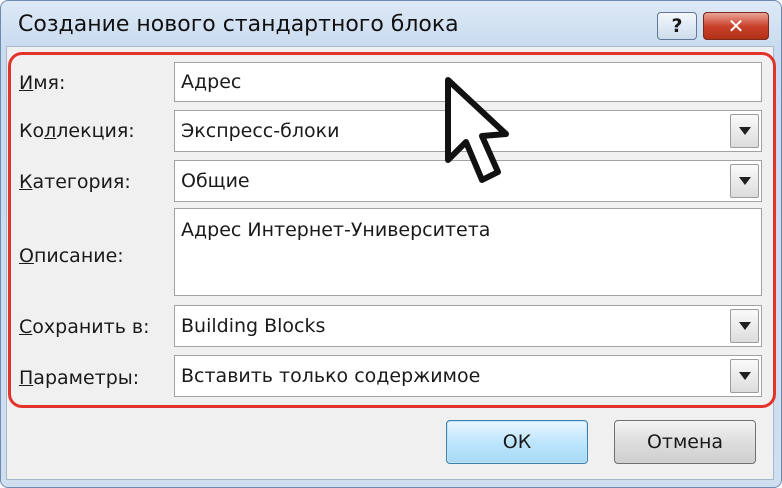 The height and width of the screenshot is (488, 782). I want to click on category-select-value: Общие, so click(215, 181).